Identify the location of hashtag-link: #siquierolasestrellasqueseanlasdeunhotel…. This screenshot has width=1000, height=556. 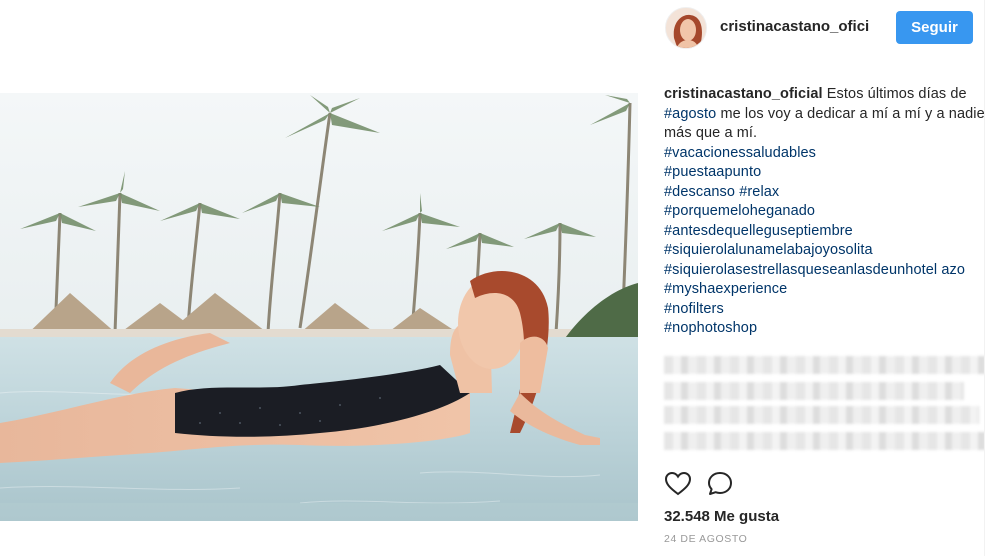
(829, 271).